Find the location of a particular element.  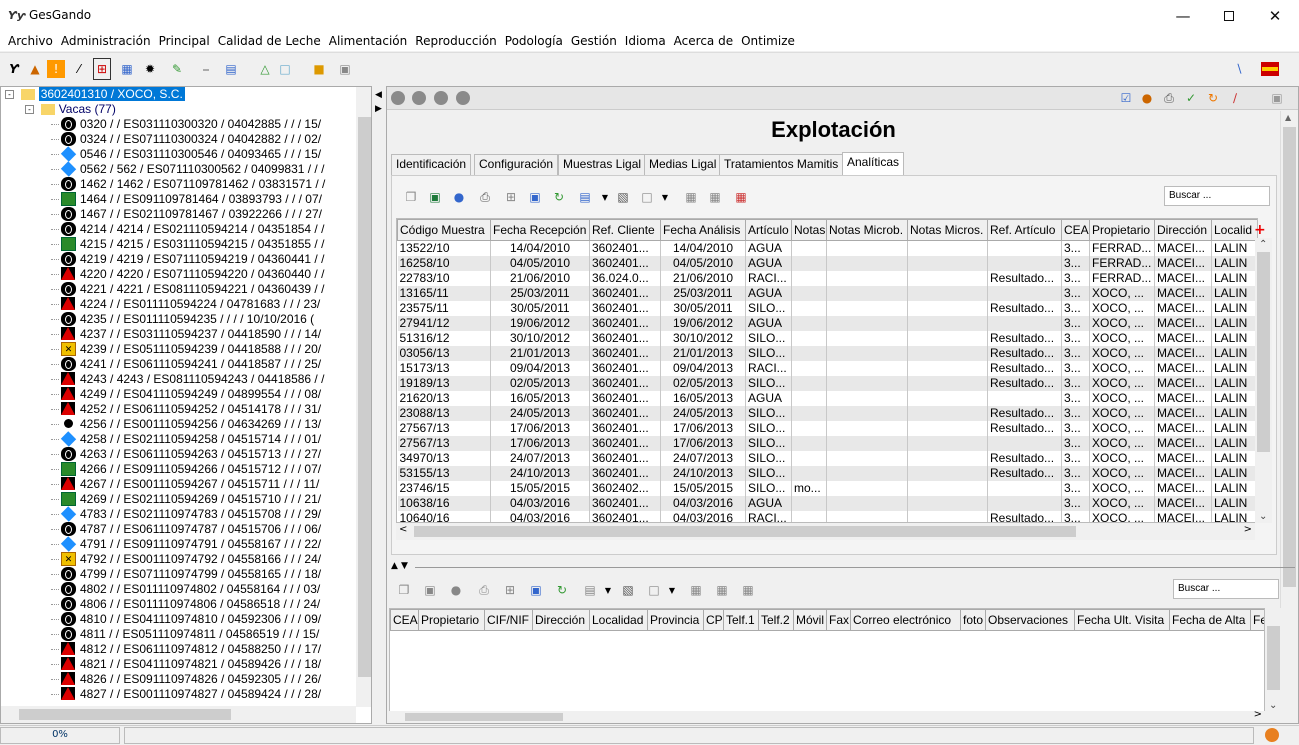

collapse-icon: - is located at coordinates (29, 110).